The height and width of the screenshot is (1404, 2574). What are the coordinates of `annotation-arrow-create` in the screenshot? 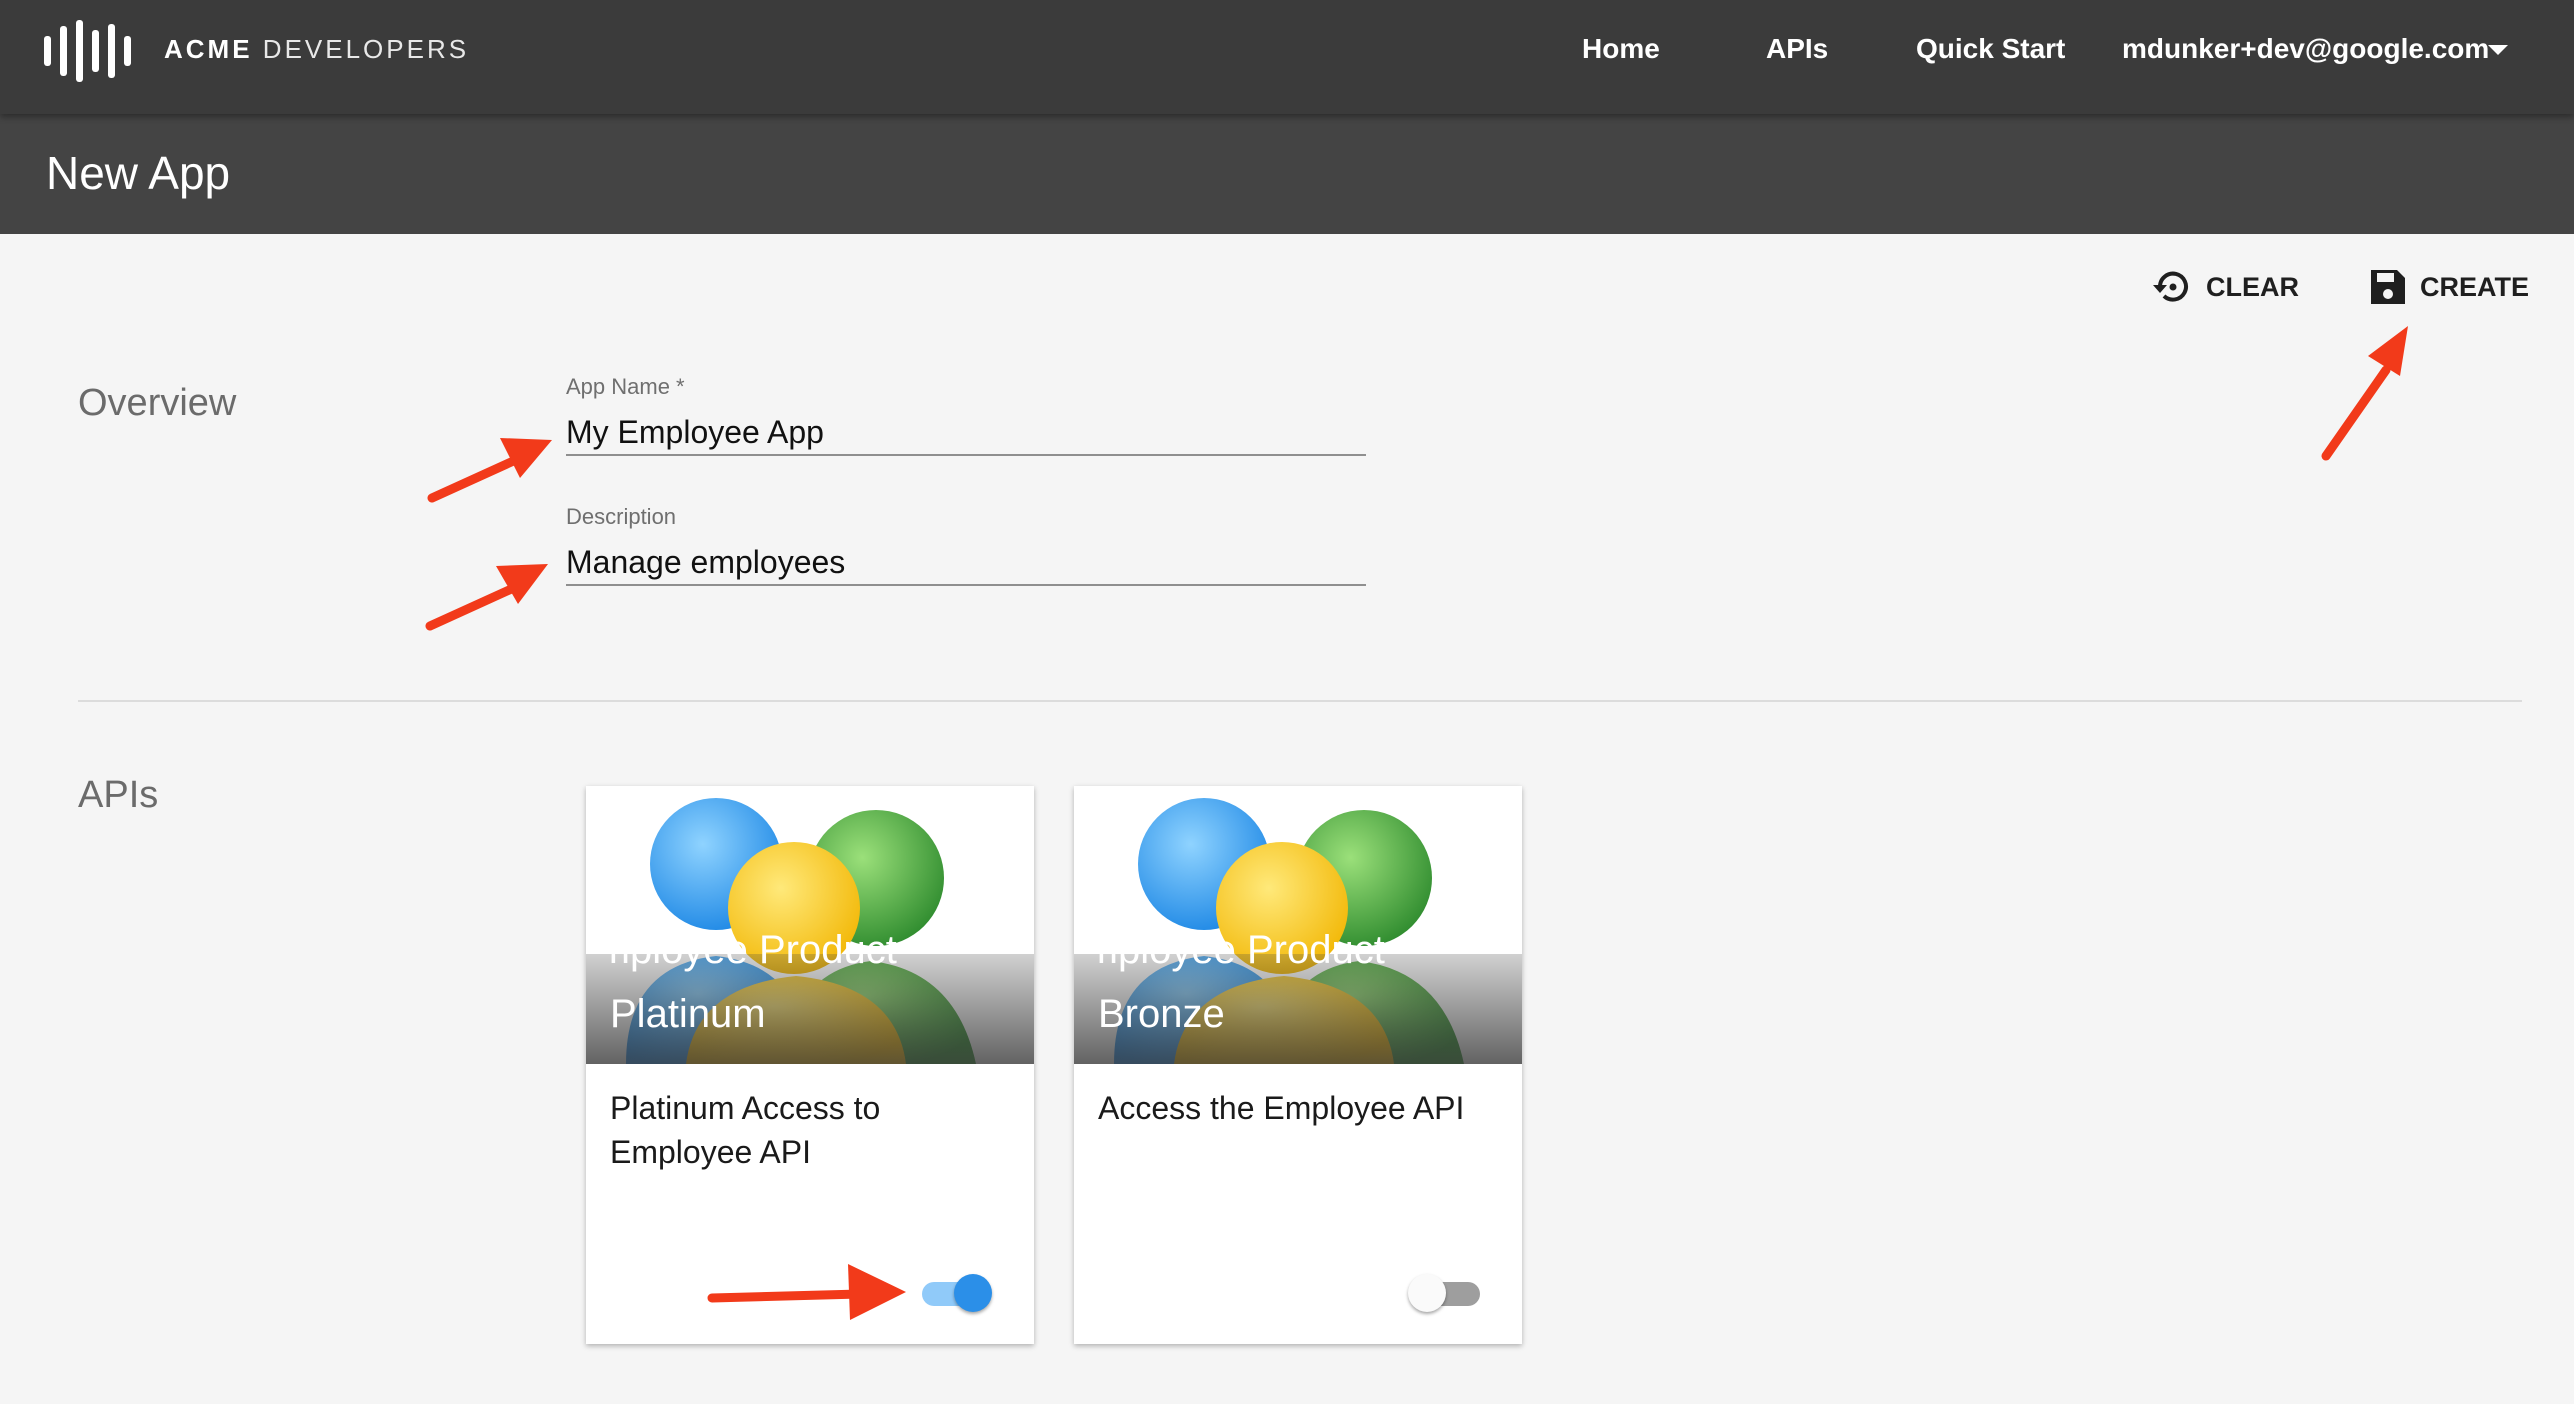 It's located at (2364, 393).